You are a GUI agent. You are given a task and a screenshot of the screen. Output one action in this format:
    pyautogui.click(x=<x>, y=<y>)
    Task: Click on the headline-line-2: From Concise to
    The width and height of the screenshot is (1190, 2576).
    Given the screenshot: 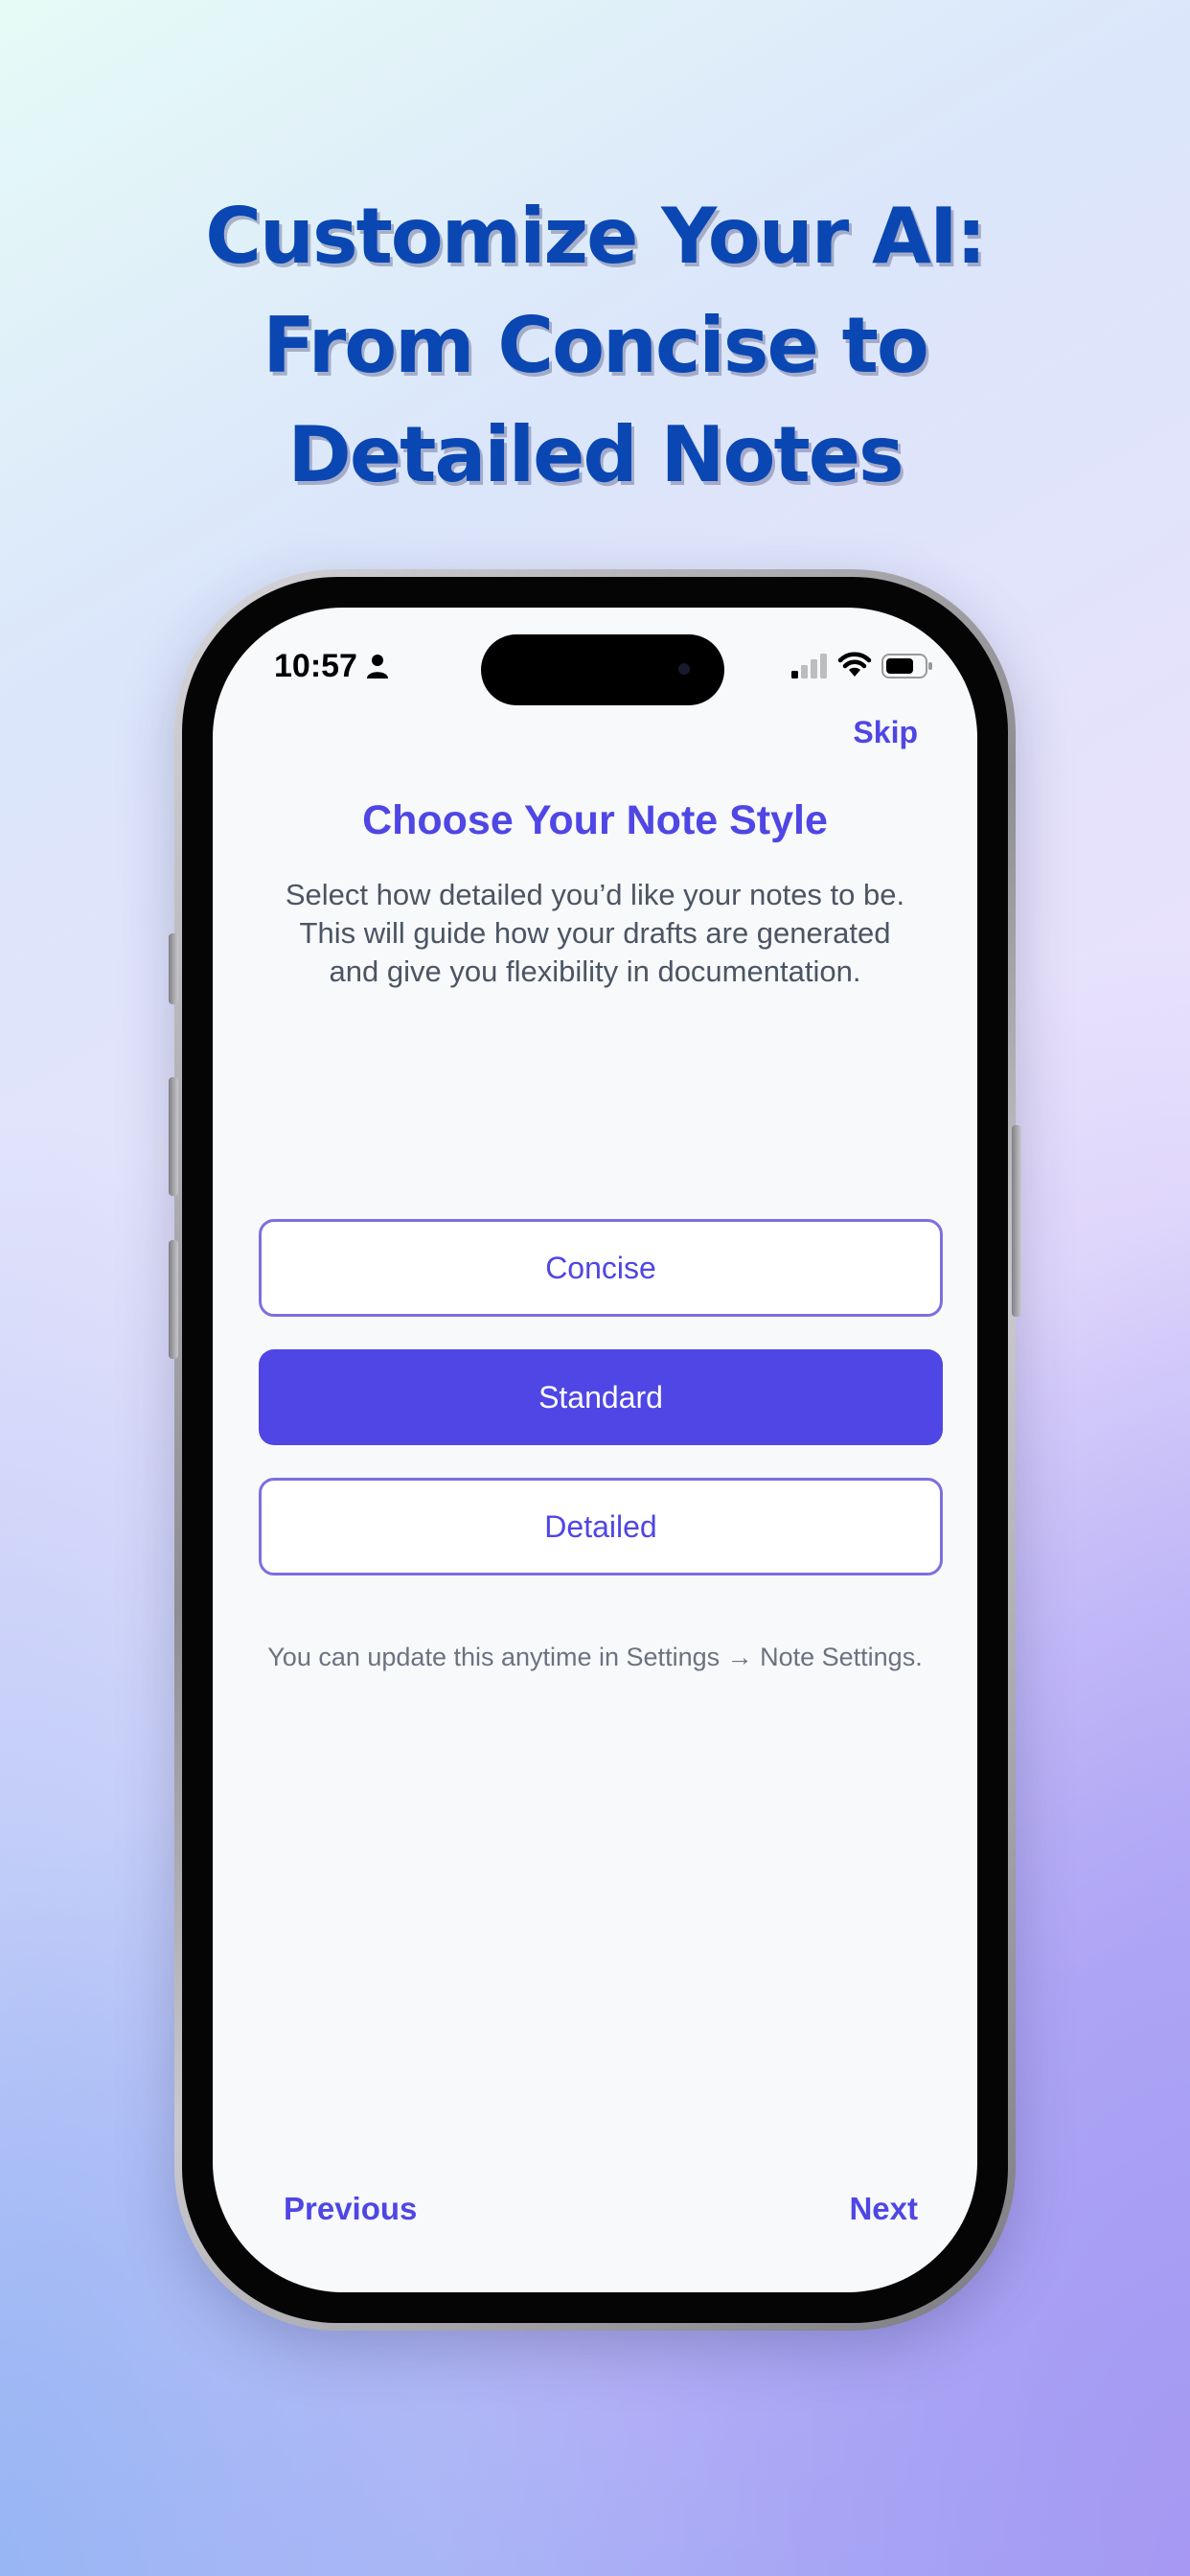 What is the action you would take?
    pyautogui.click(x=596, y=345)
    